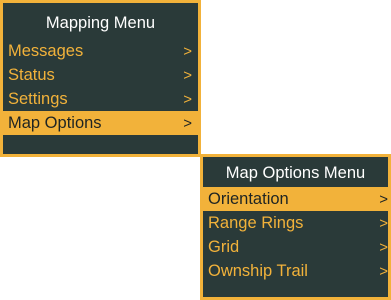  I want to click on menu-item-label: Messages, so click(46, 50).